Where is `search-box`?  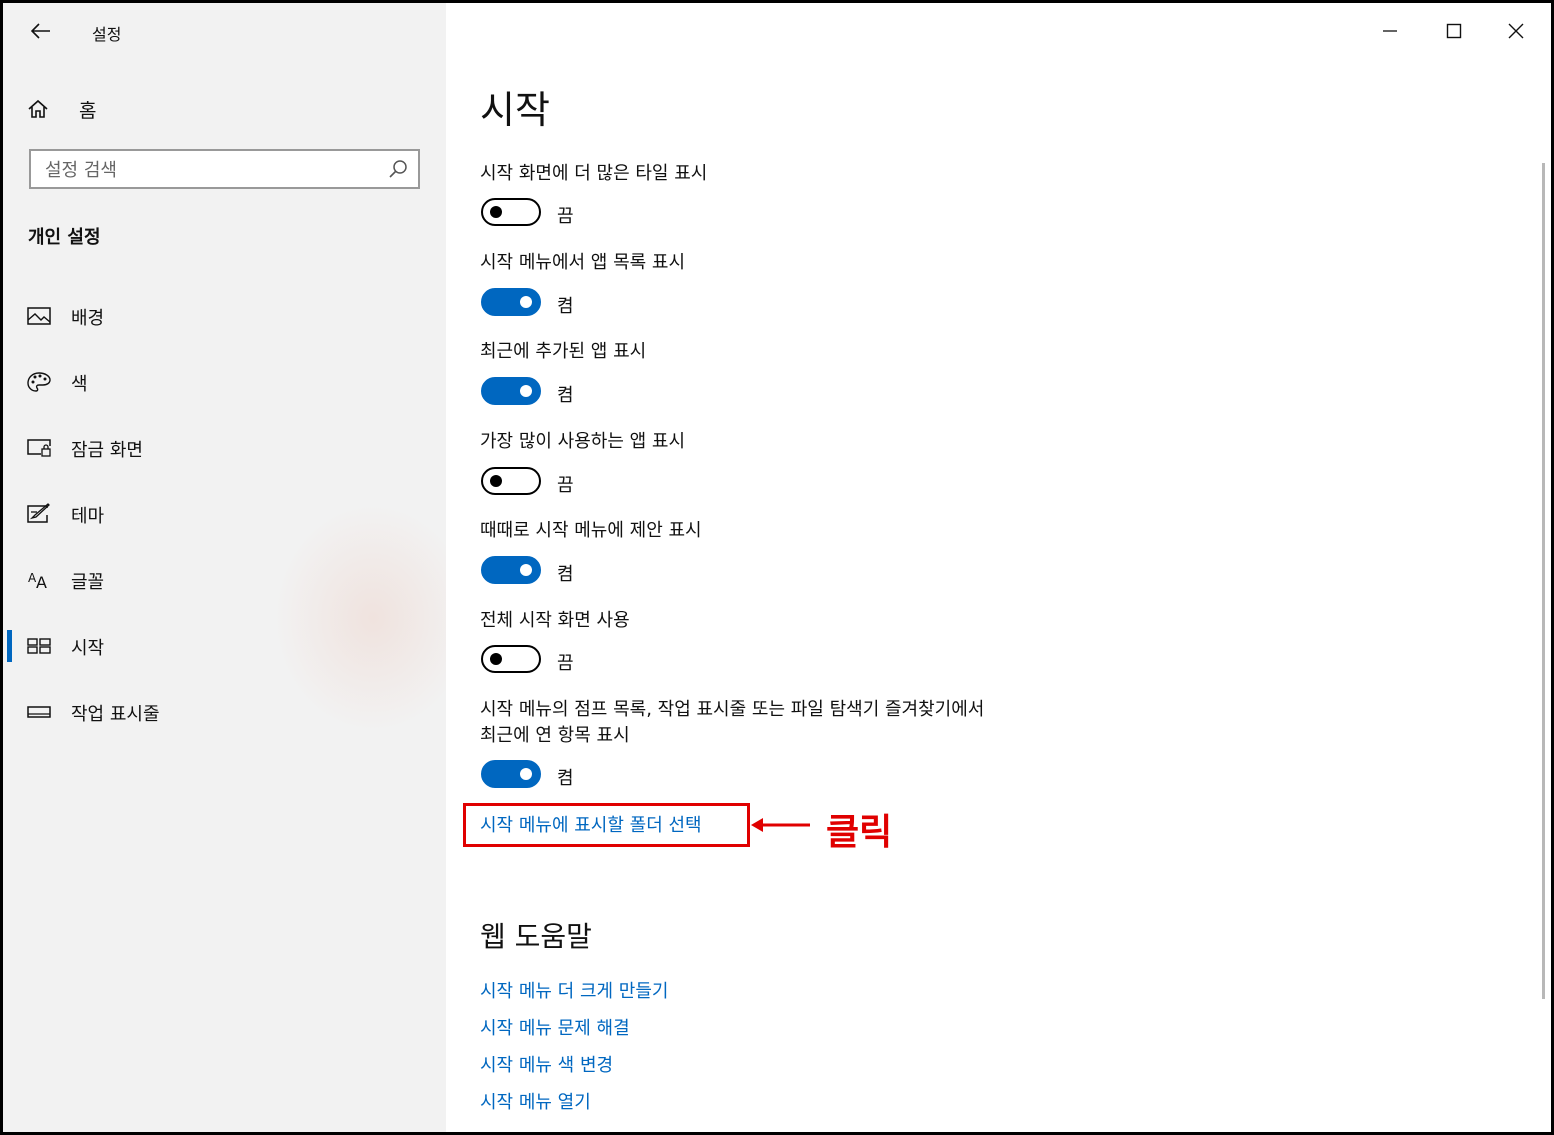 search-box is located at coordinates (224, 169).